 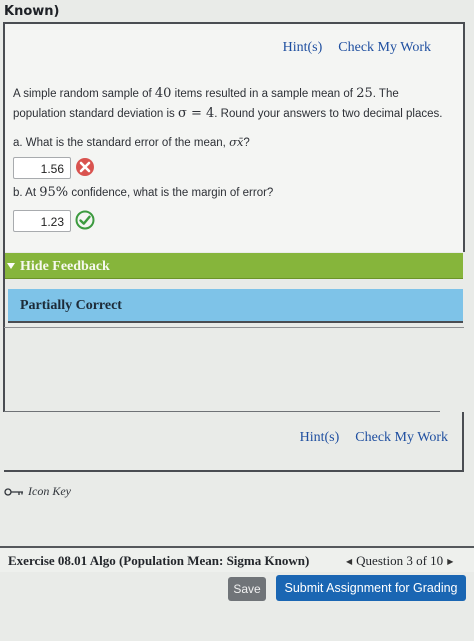 I want to click on previous-question-arrow-icon: ◀, so click(x=349, y=561).